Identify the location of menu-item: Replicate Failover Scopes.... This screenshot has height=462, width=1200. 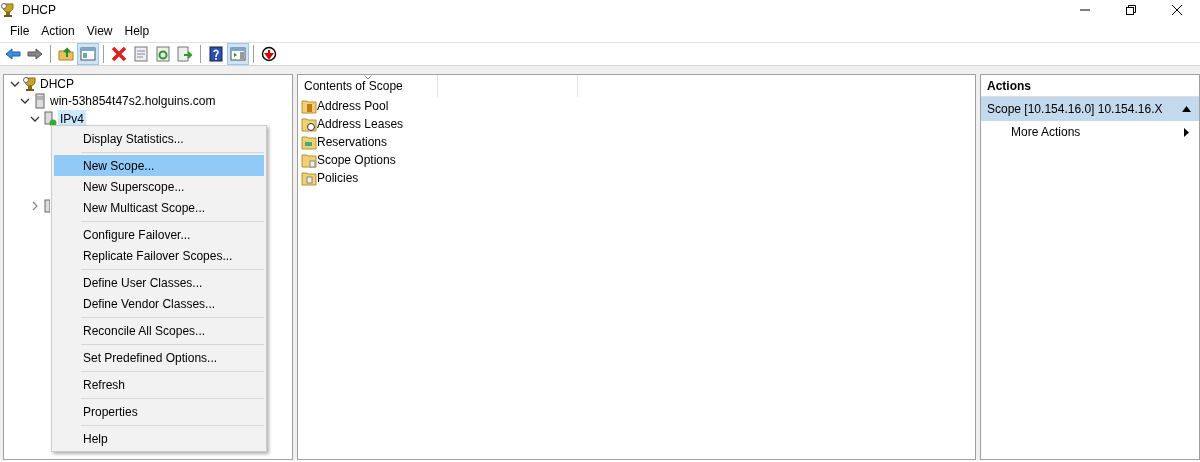
(159, 255).